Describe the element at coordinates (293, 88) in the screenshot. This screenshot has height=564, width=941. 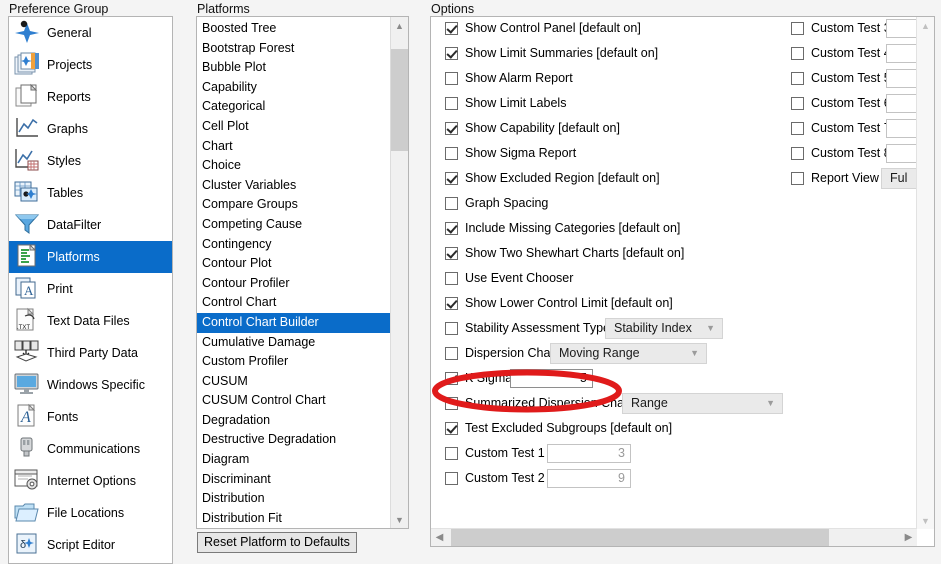
I see `platform-list-item: Capability` at that location.